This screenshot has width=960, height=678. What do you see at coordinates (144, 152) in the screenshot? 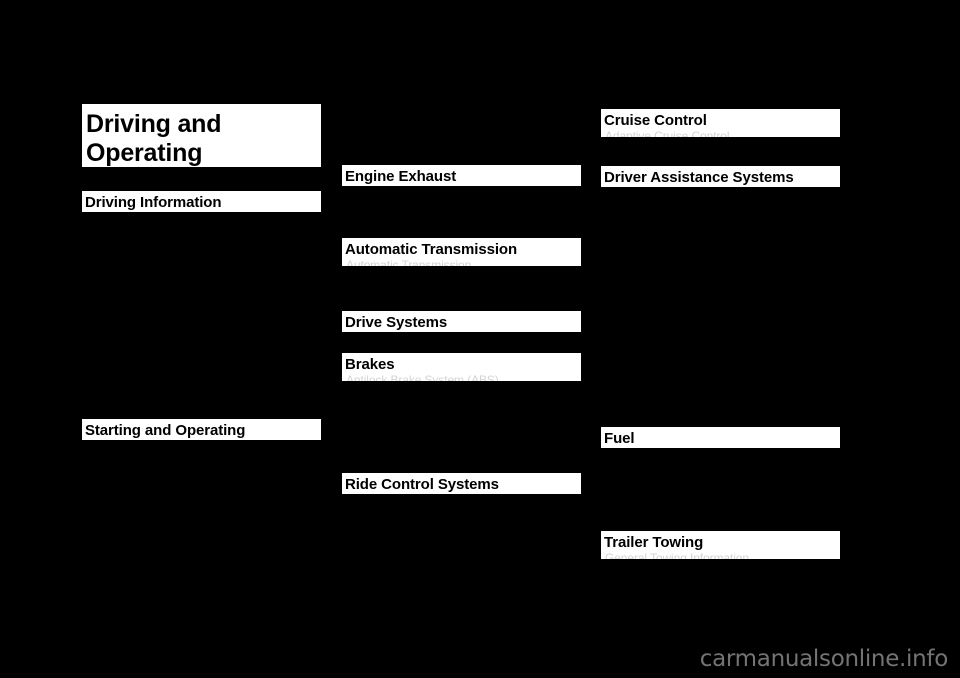
I see `chapter-title-line-2: Operating` at bounding box center [144, 152].